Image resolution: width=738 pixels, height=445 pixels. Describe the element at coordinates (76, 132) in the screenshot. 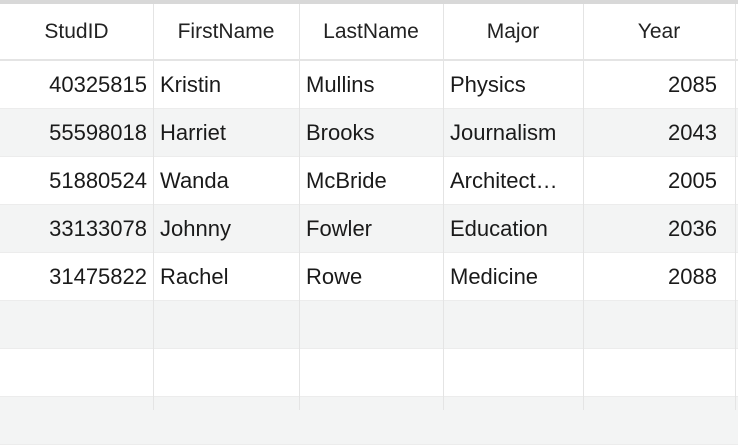

I see `cell-studid: 55598018` at that location.